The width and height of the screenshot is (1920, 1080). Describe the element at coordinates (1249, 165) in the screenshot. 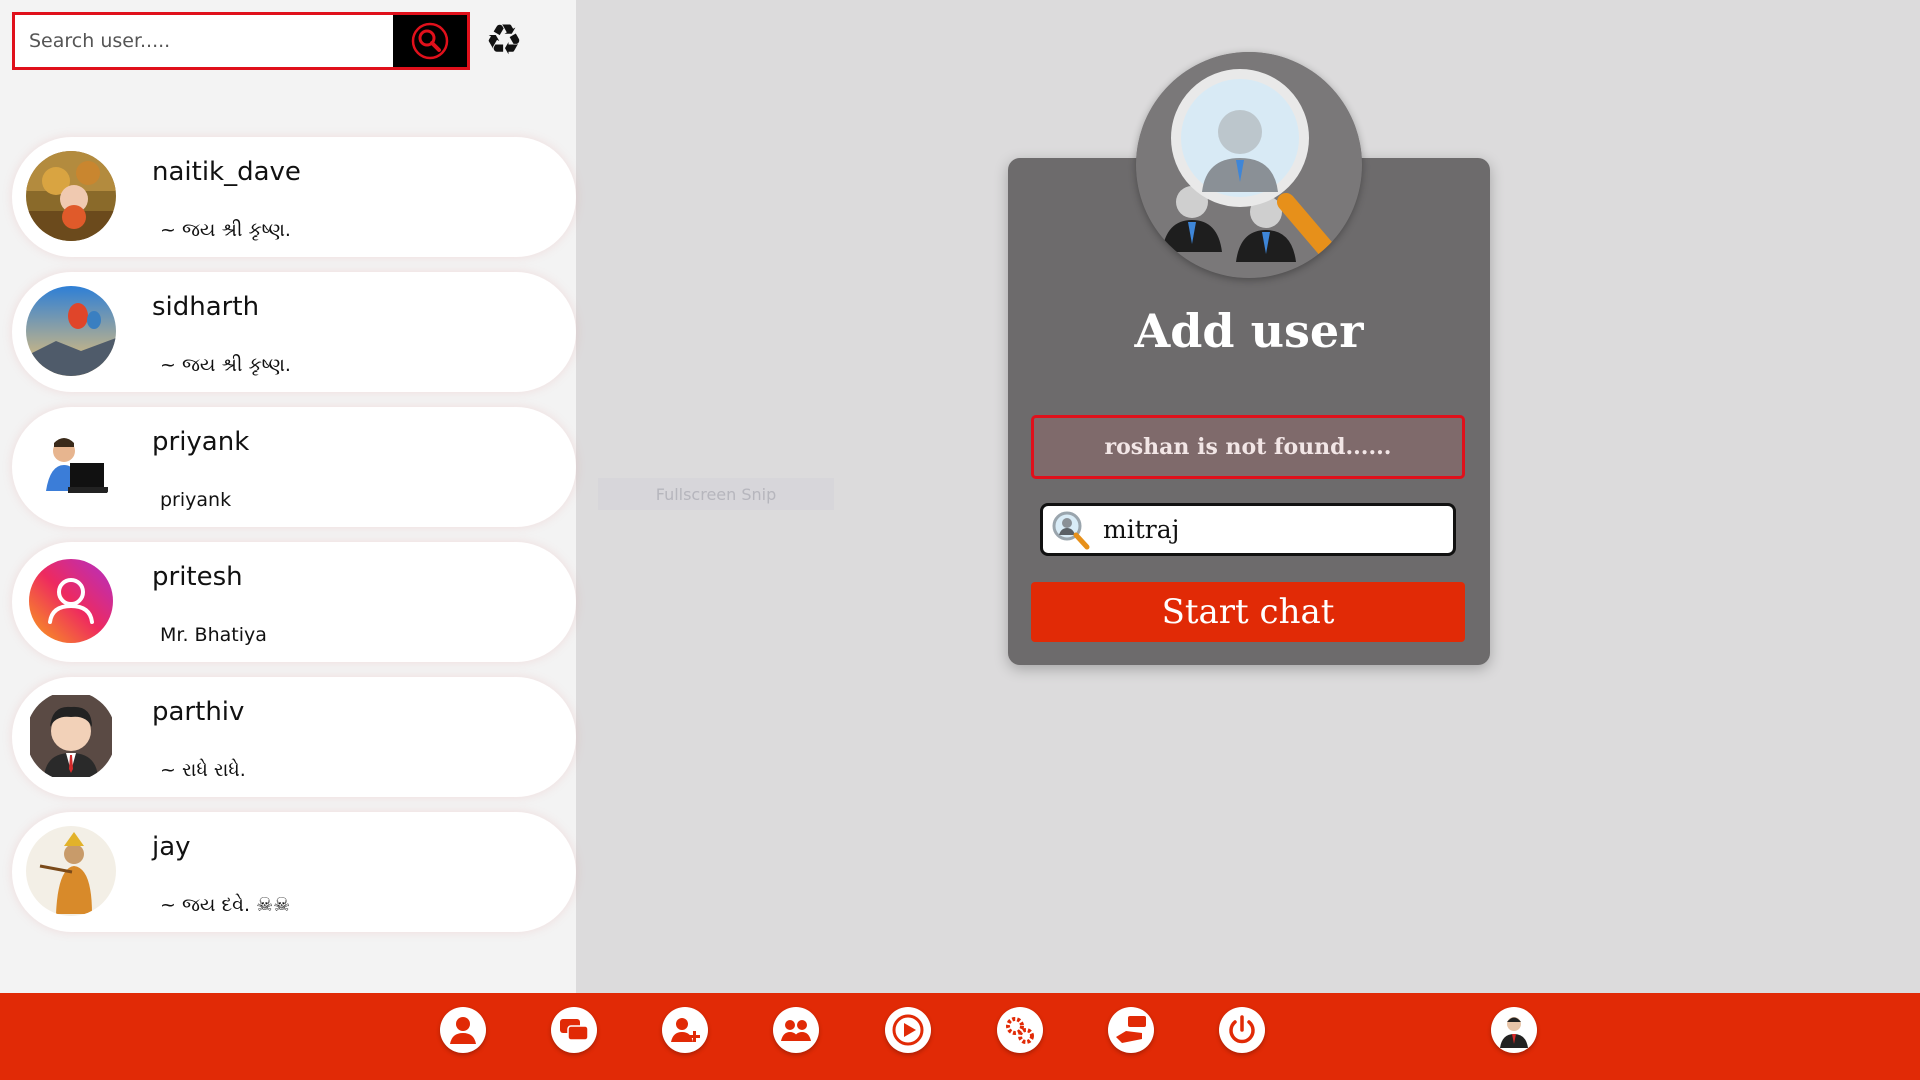

I see `find-user-icon` at that location.